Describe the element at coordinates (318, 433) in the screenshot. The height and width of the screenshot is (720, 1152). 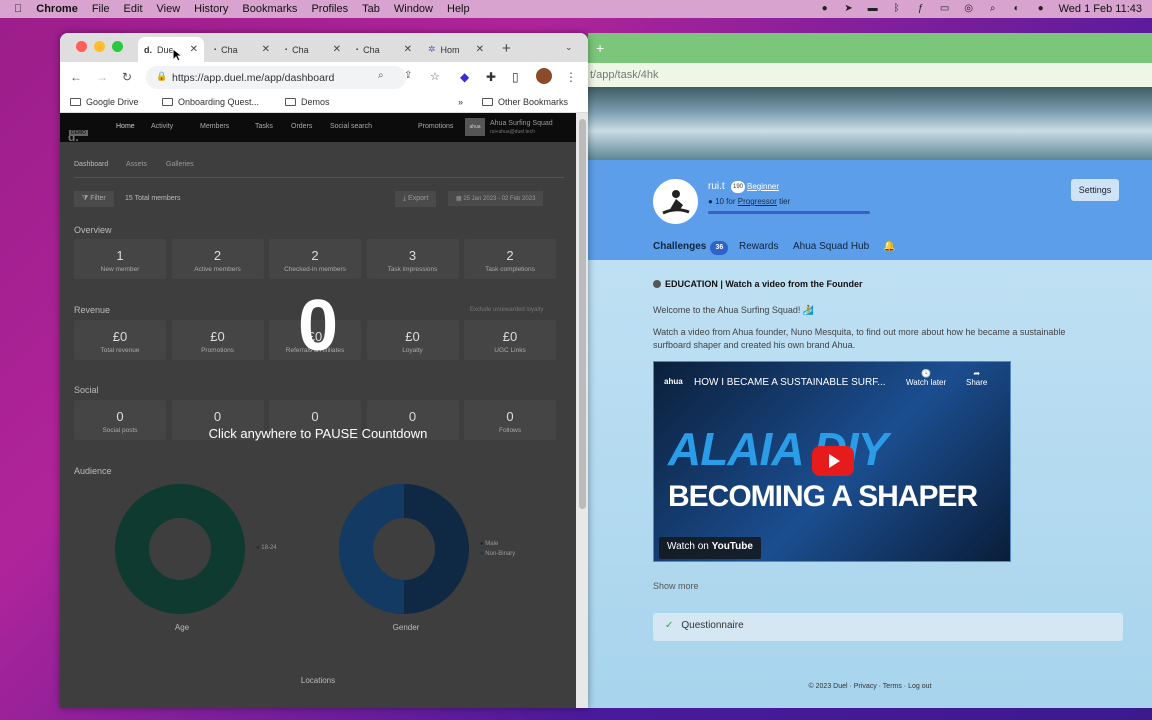
I see `countdown-pause-message: Click anywhere to PAUSE Countdown` at that location.